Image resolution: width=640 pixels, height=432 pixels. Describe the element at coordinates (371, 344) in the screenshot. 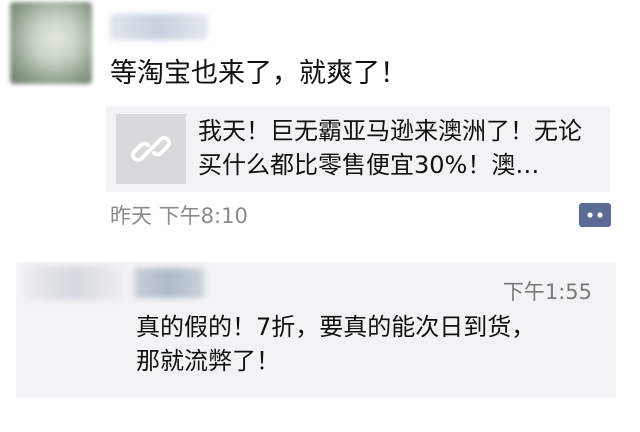

I see `comment-text: 真的假的！7折，要真的能次日到货， 那就流弊了！` at that location.